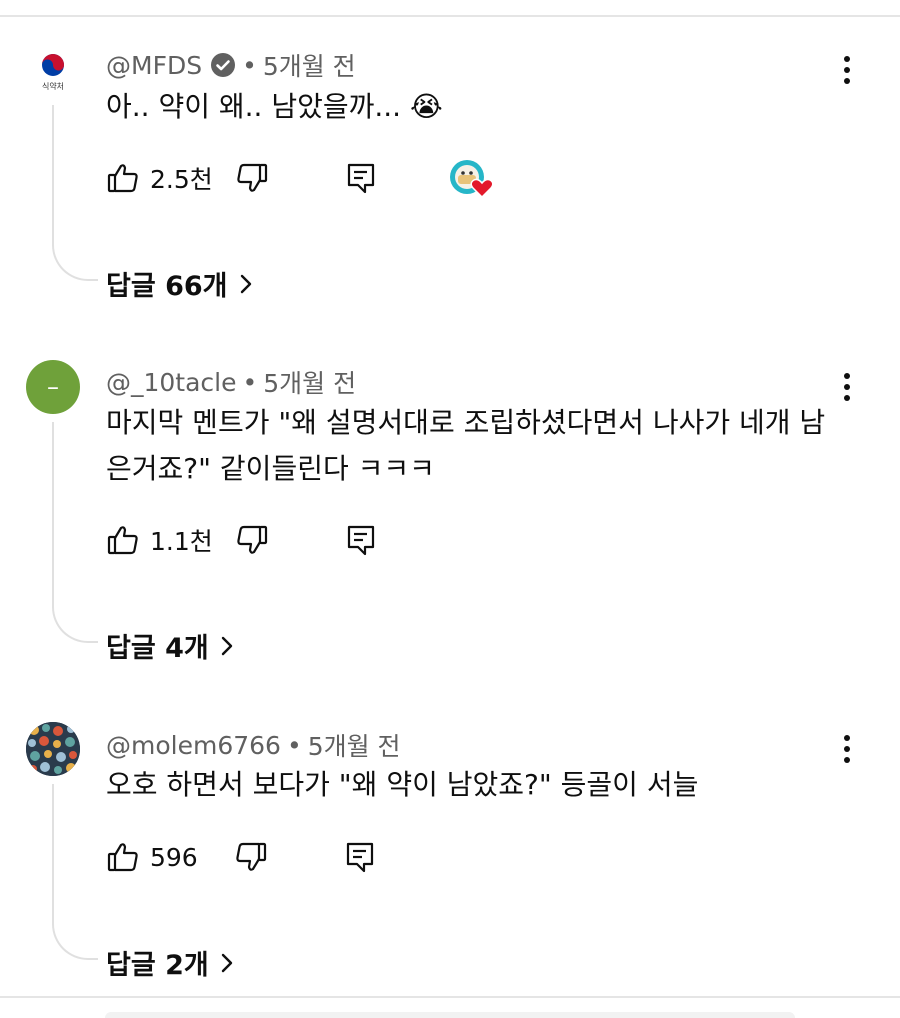 The height and width of the screenshot is (1018, 900). Describe the element at coordinates (450, 16) in the screenshot. I see `top-divider` at that location.